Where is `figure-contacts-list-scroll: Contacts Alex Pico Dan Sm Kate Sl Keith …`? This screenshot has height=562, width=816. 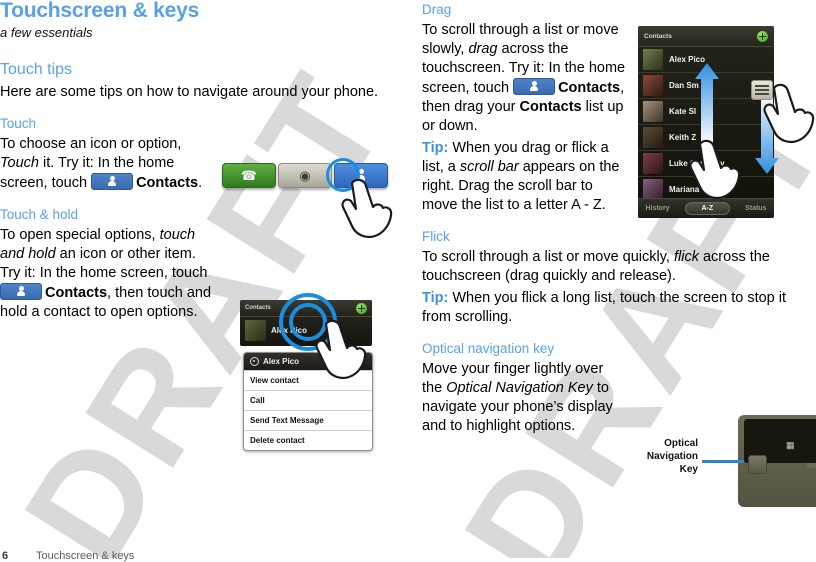
figure-contacts-list-scroll: Contacts Alex Pico Dan Sm Kate Sl Keith … is located at coordinates (727, 122).